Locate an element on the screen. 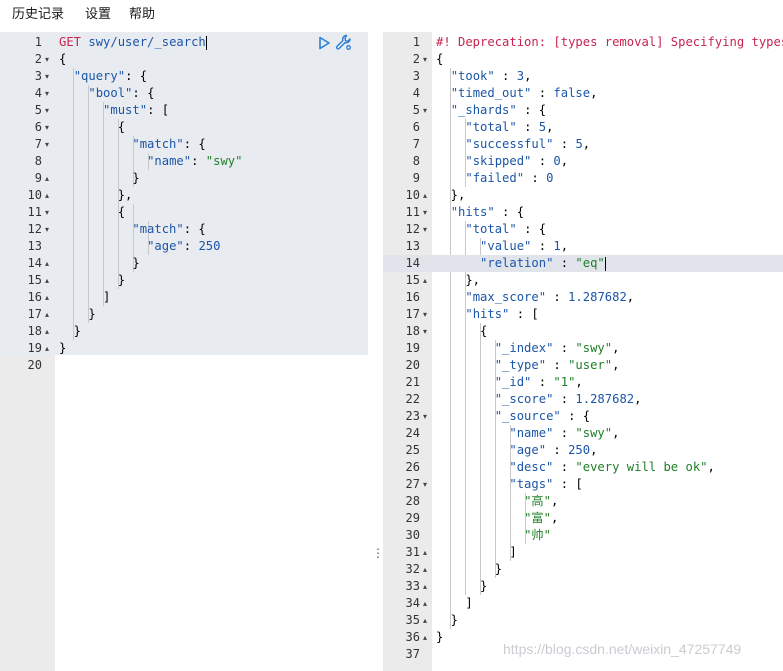 This screenshot has width=783, height=671. code-text: "_id" : "1", is located at coordinates (509, 382).